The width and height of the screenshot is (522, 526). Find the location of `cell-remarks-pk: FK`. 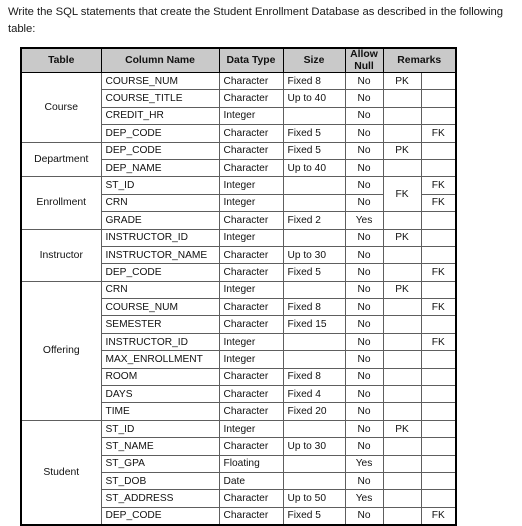

cell-remarks-pk: FK is located at coordinates (402, 194).